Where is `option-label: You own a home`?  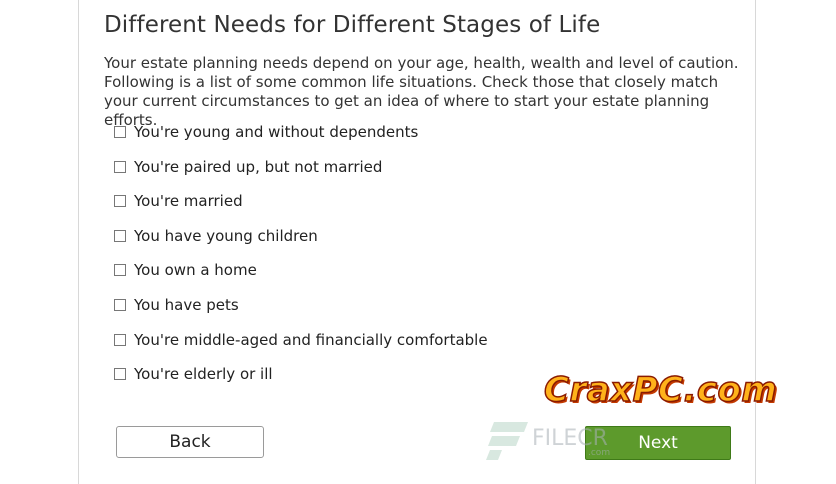
option-label: You own a home is located at coordinates (195, 270).